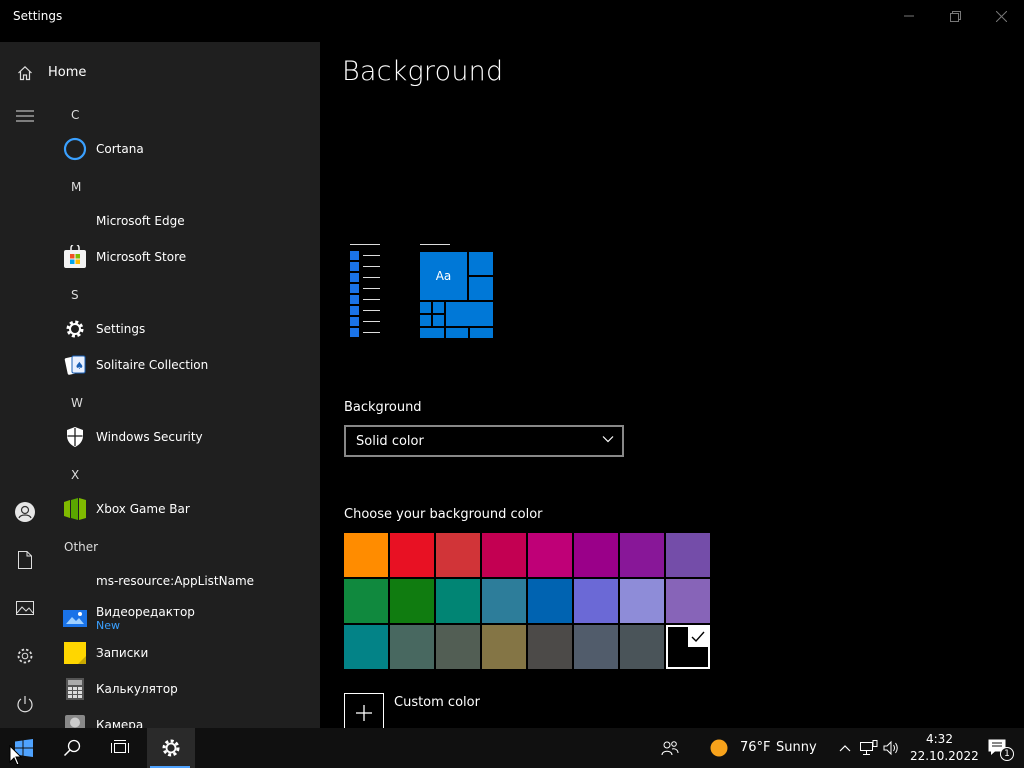  I want to click on custom-color-label: Custom color, so click(437, 702).